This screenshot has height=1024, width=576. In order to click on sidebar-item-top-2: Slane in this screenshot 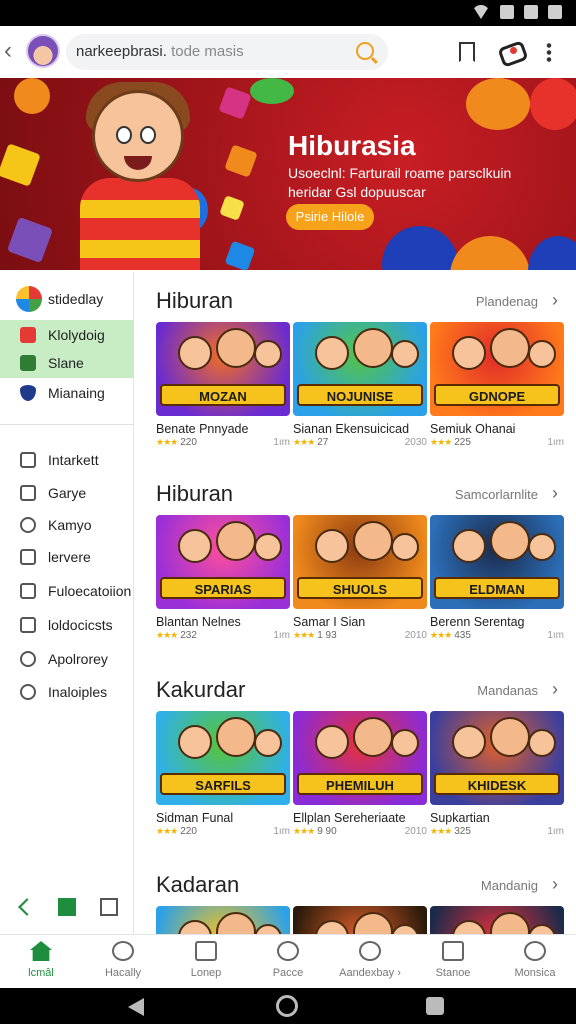, I will do `click(67, 363)`.